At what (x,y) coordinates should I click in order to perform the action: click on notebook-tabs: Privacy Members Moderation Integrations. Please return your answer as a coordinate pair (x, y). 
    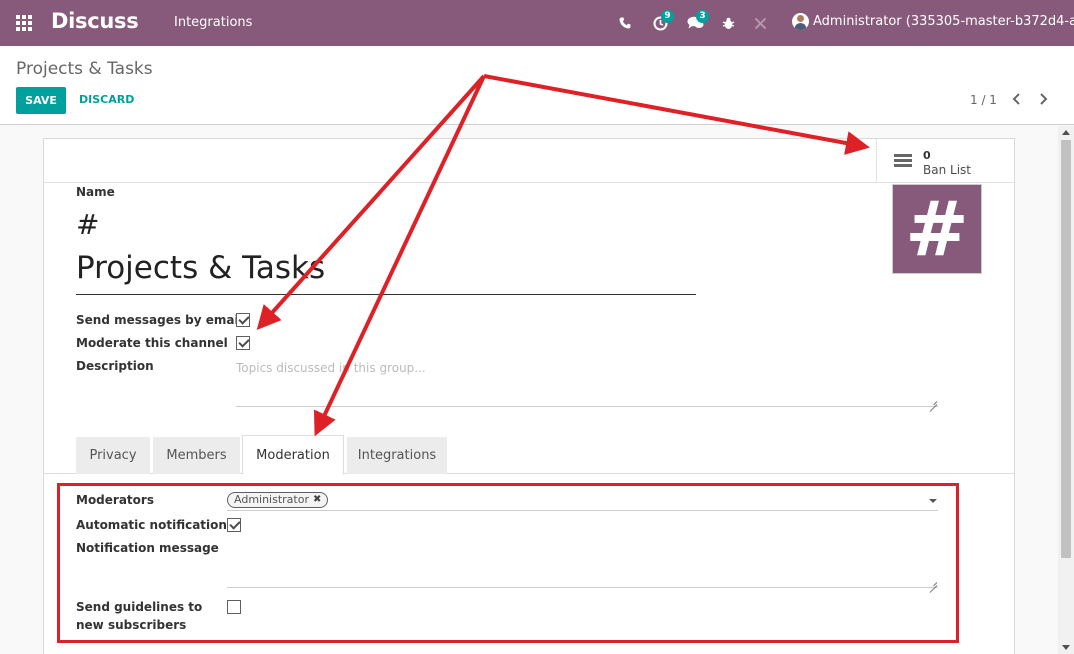
    Looking at the image, I should click on (529, 455).